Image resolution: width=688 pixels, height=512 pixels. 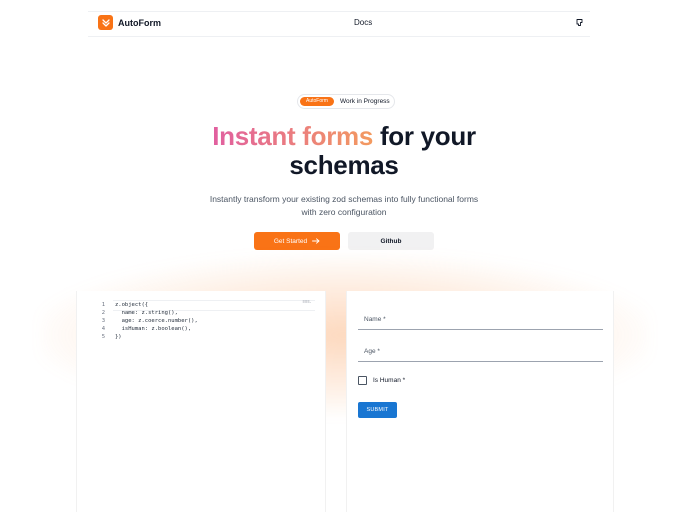 What do you see at coordinates (316, 241) in the screenshot?
I see `arrow-right-icon` at bounding box center [316, 241].